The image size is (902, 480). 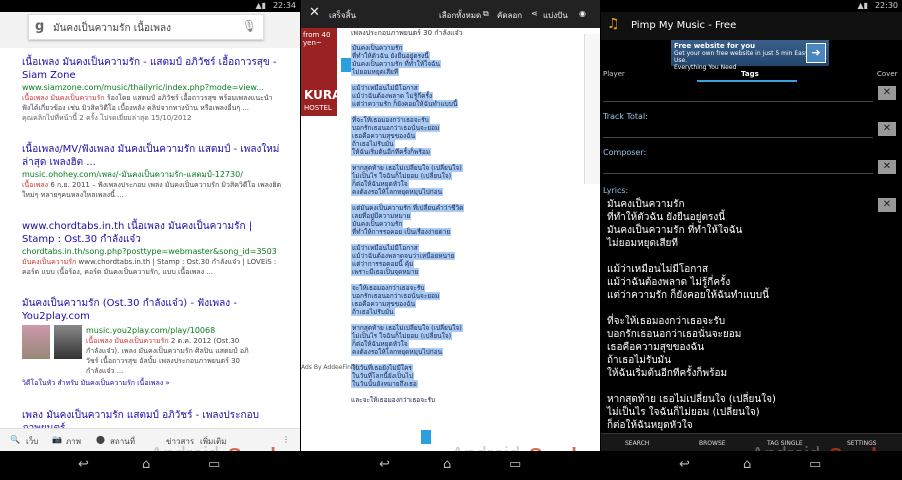 I want to click on lyric-line: จะให้เธอมองกว่าเธอจะรับ, so click(x=388, y=288).